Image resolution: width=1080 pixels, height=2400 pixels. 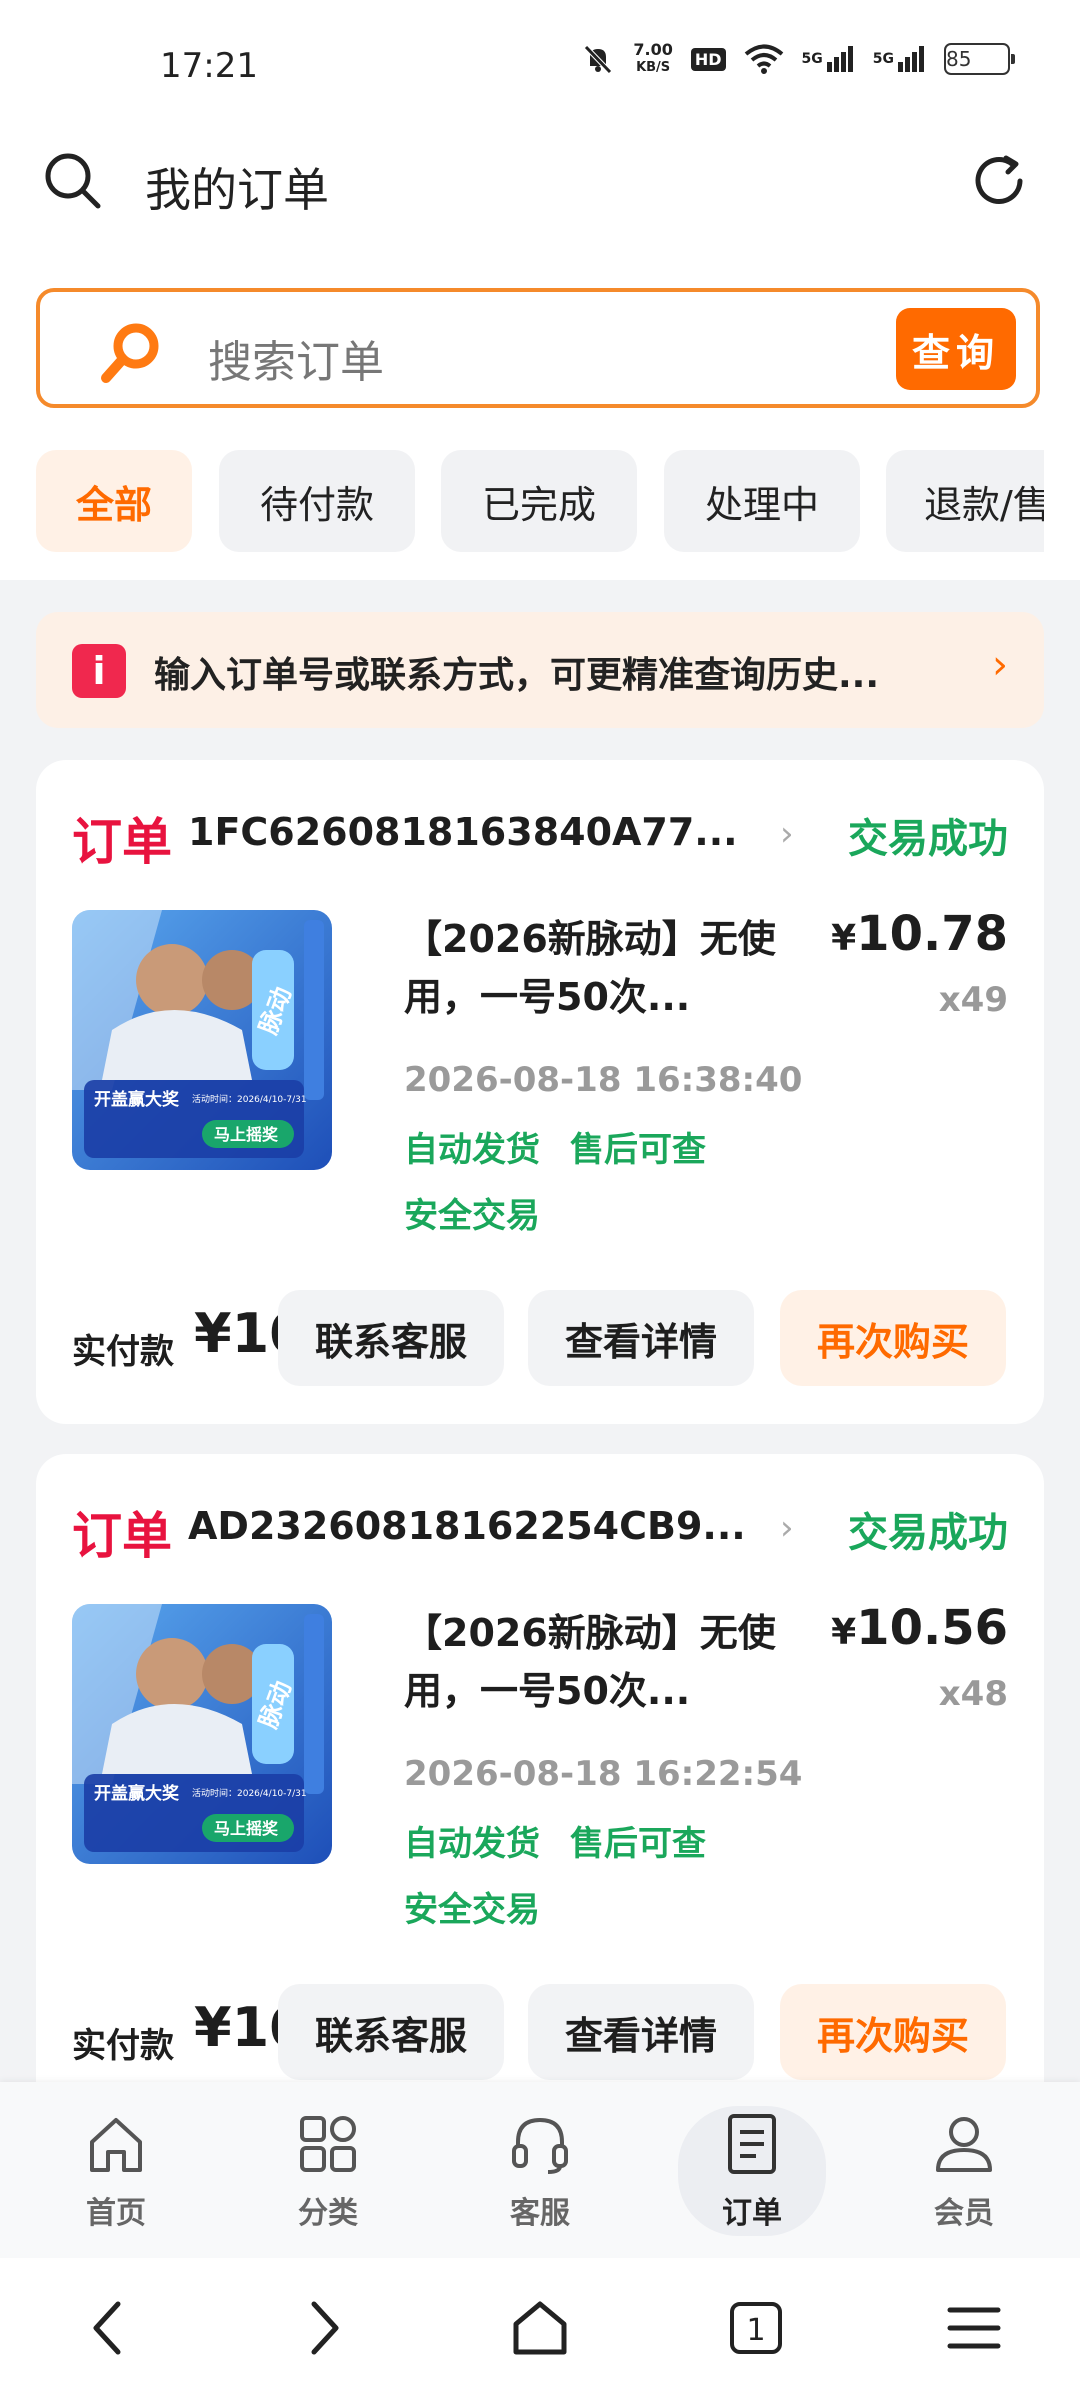 What do you see at coordinates (752, 2213) in the screenshot?
I see `nav-label: 订单` at bounding box center [752, 2213].